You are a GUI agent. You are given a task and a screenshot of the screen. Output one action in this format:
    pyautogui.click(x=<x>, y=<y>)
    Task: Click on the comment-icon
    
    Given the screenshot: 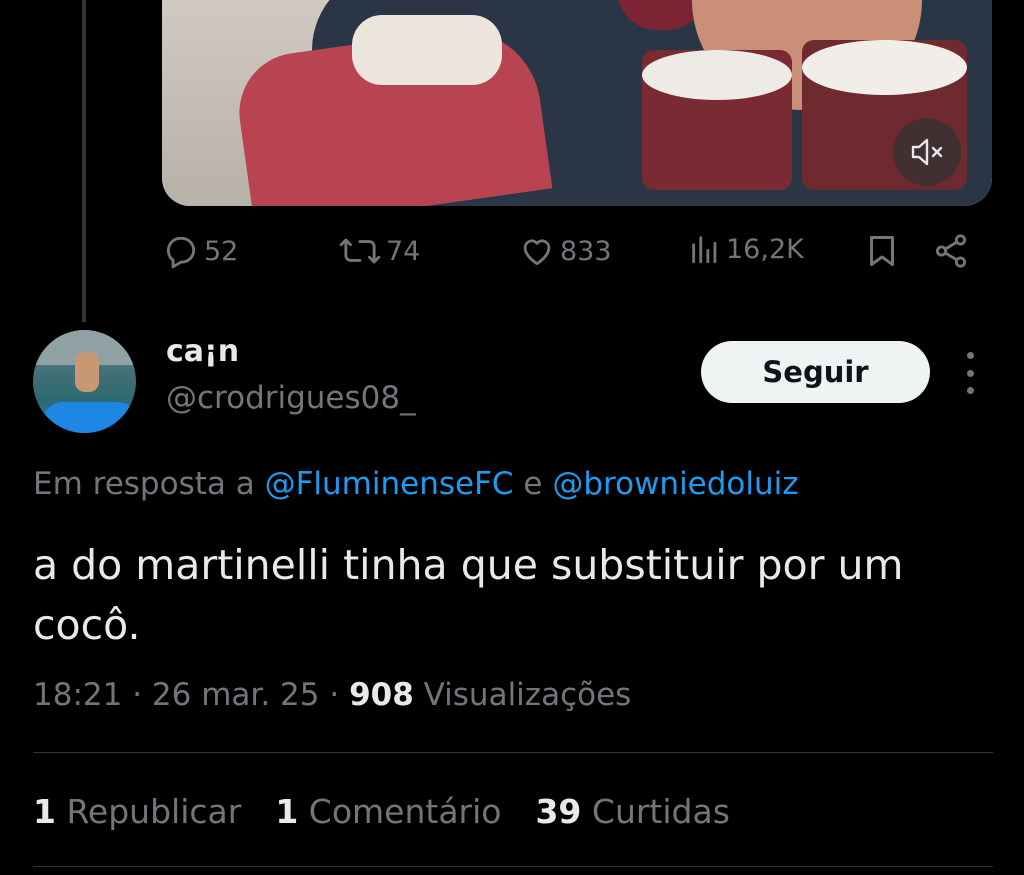 What is the action you would take?
    pyautogui.click(x=181, y=252)
    